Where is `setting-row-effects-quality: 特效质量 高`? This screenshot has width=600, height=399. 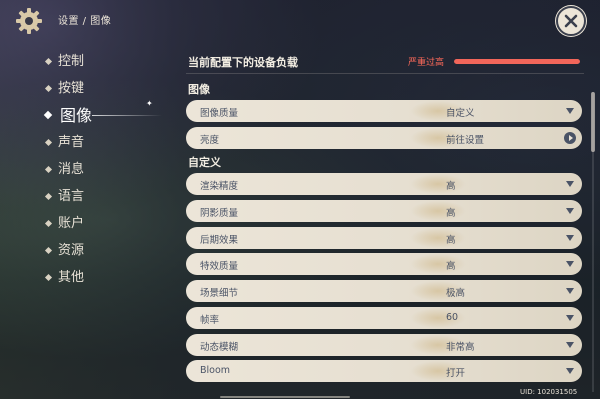 setting-row-effects-quality: 特效质量 高 is located at coordinates (384, 264).